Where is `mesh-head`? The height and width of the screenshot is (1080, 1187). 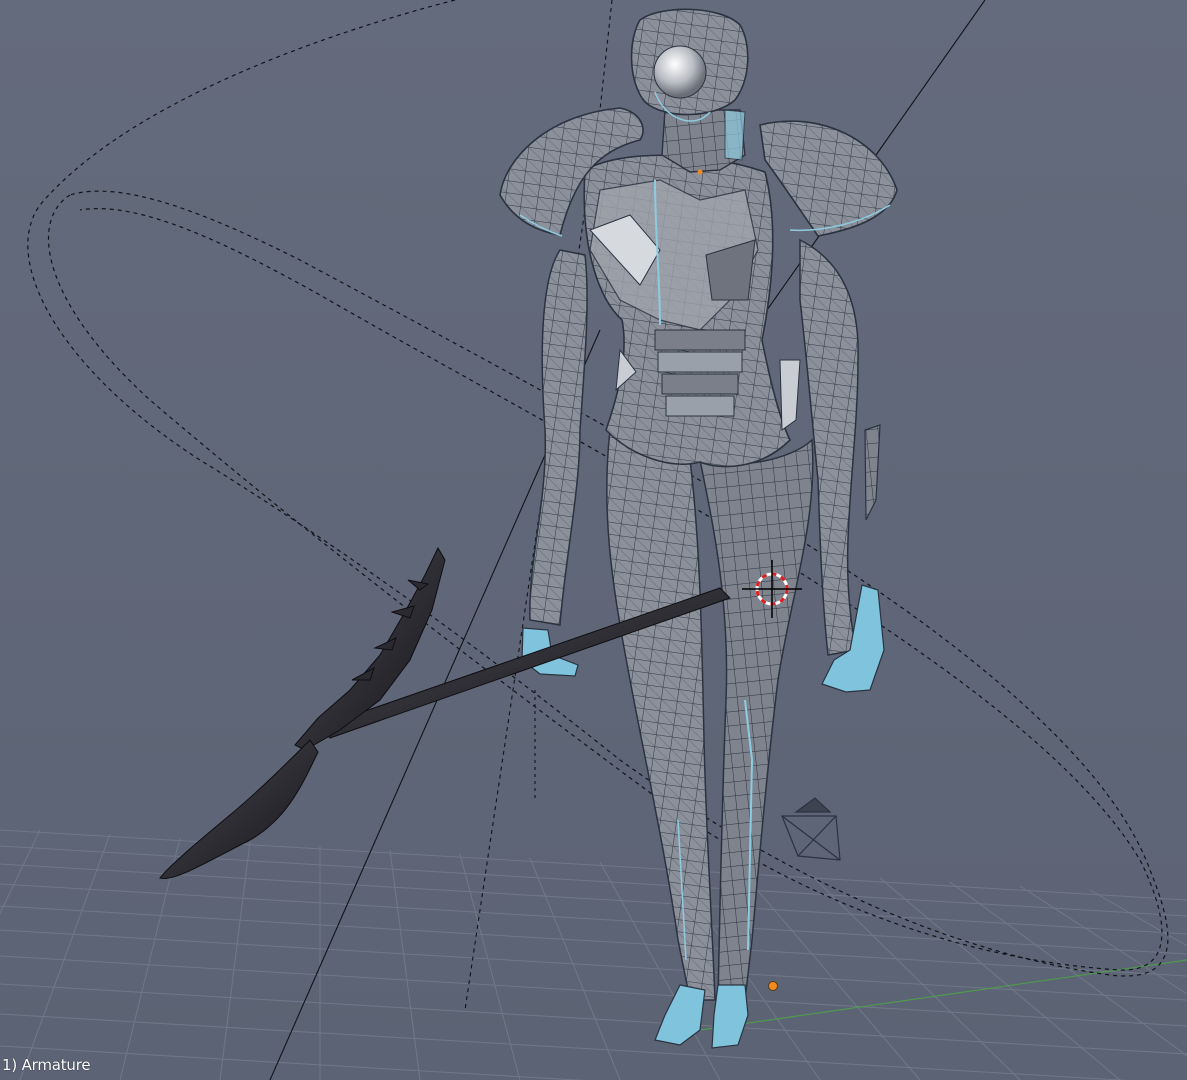
mesh-head is located at coordinates (689, 90).